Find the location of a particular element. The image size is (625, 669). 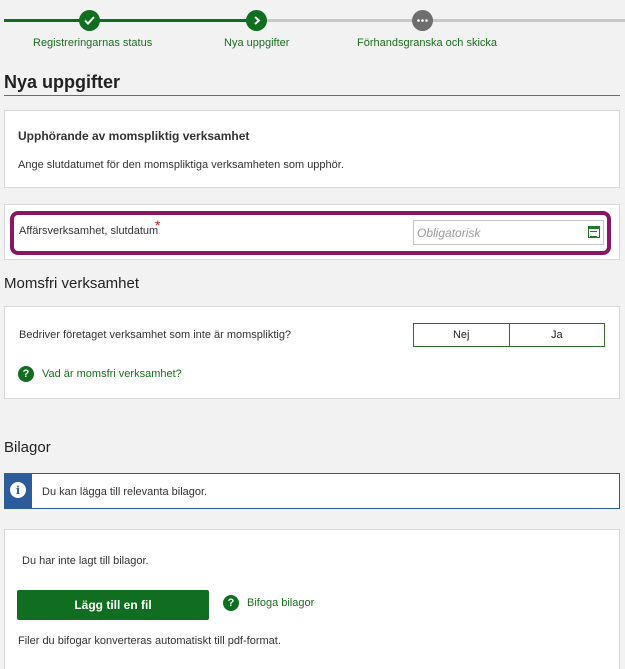

step-2-chevron-right-icon is located at coordinates (256, 20).